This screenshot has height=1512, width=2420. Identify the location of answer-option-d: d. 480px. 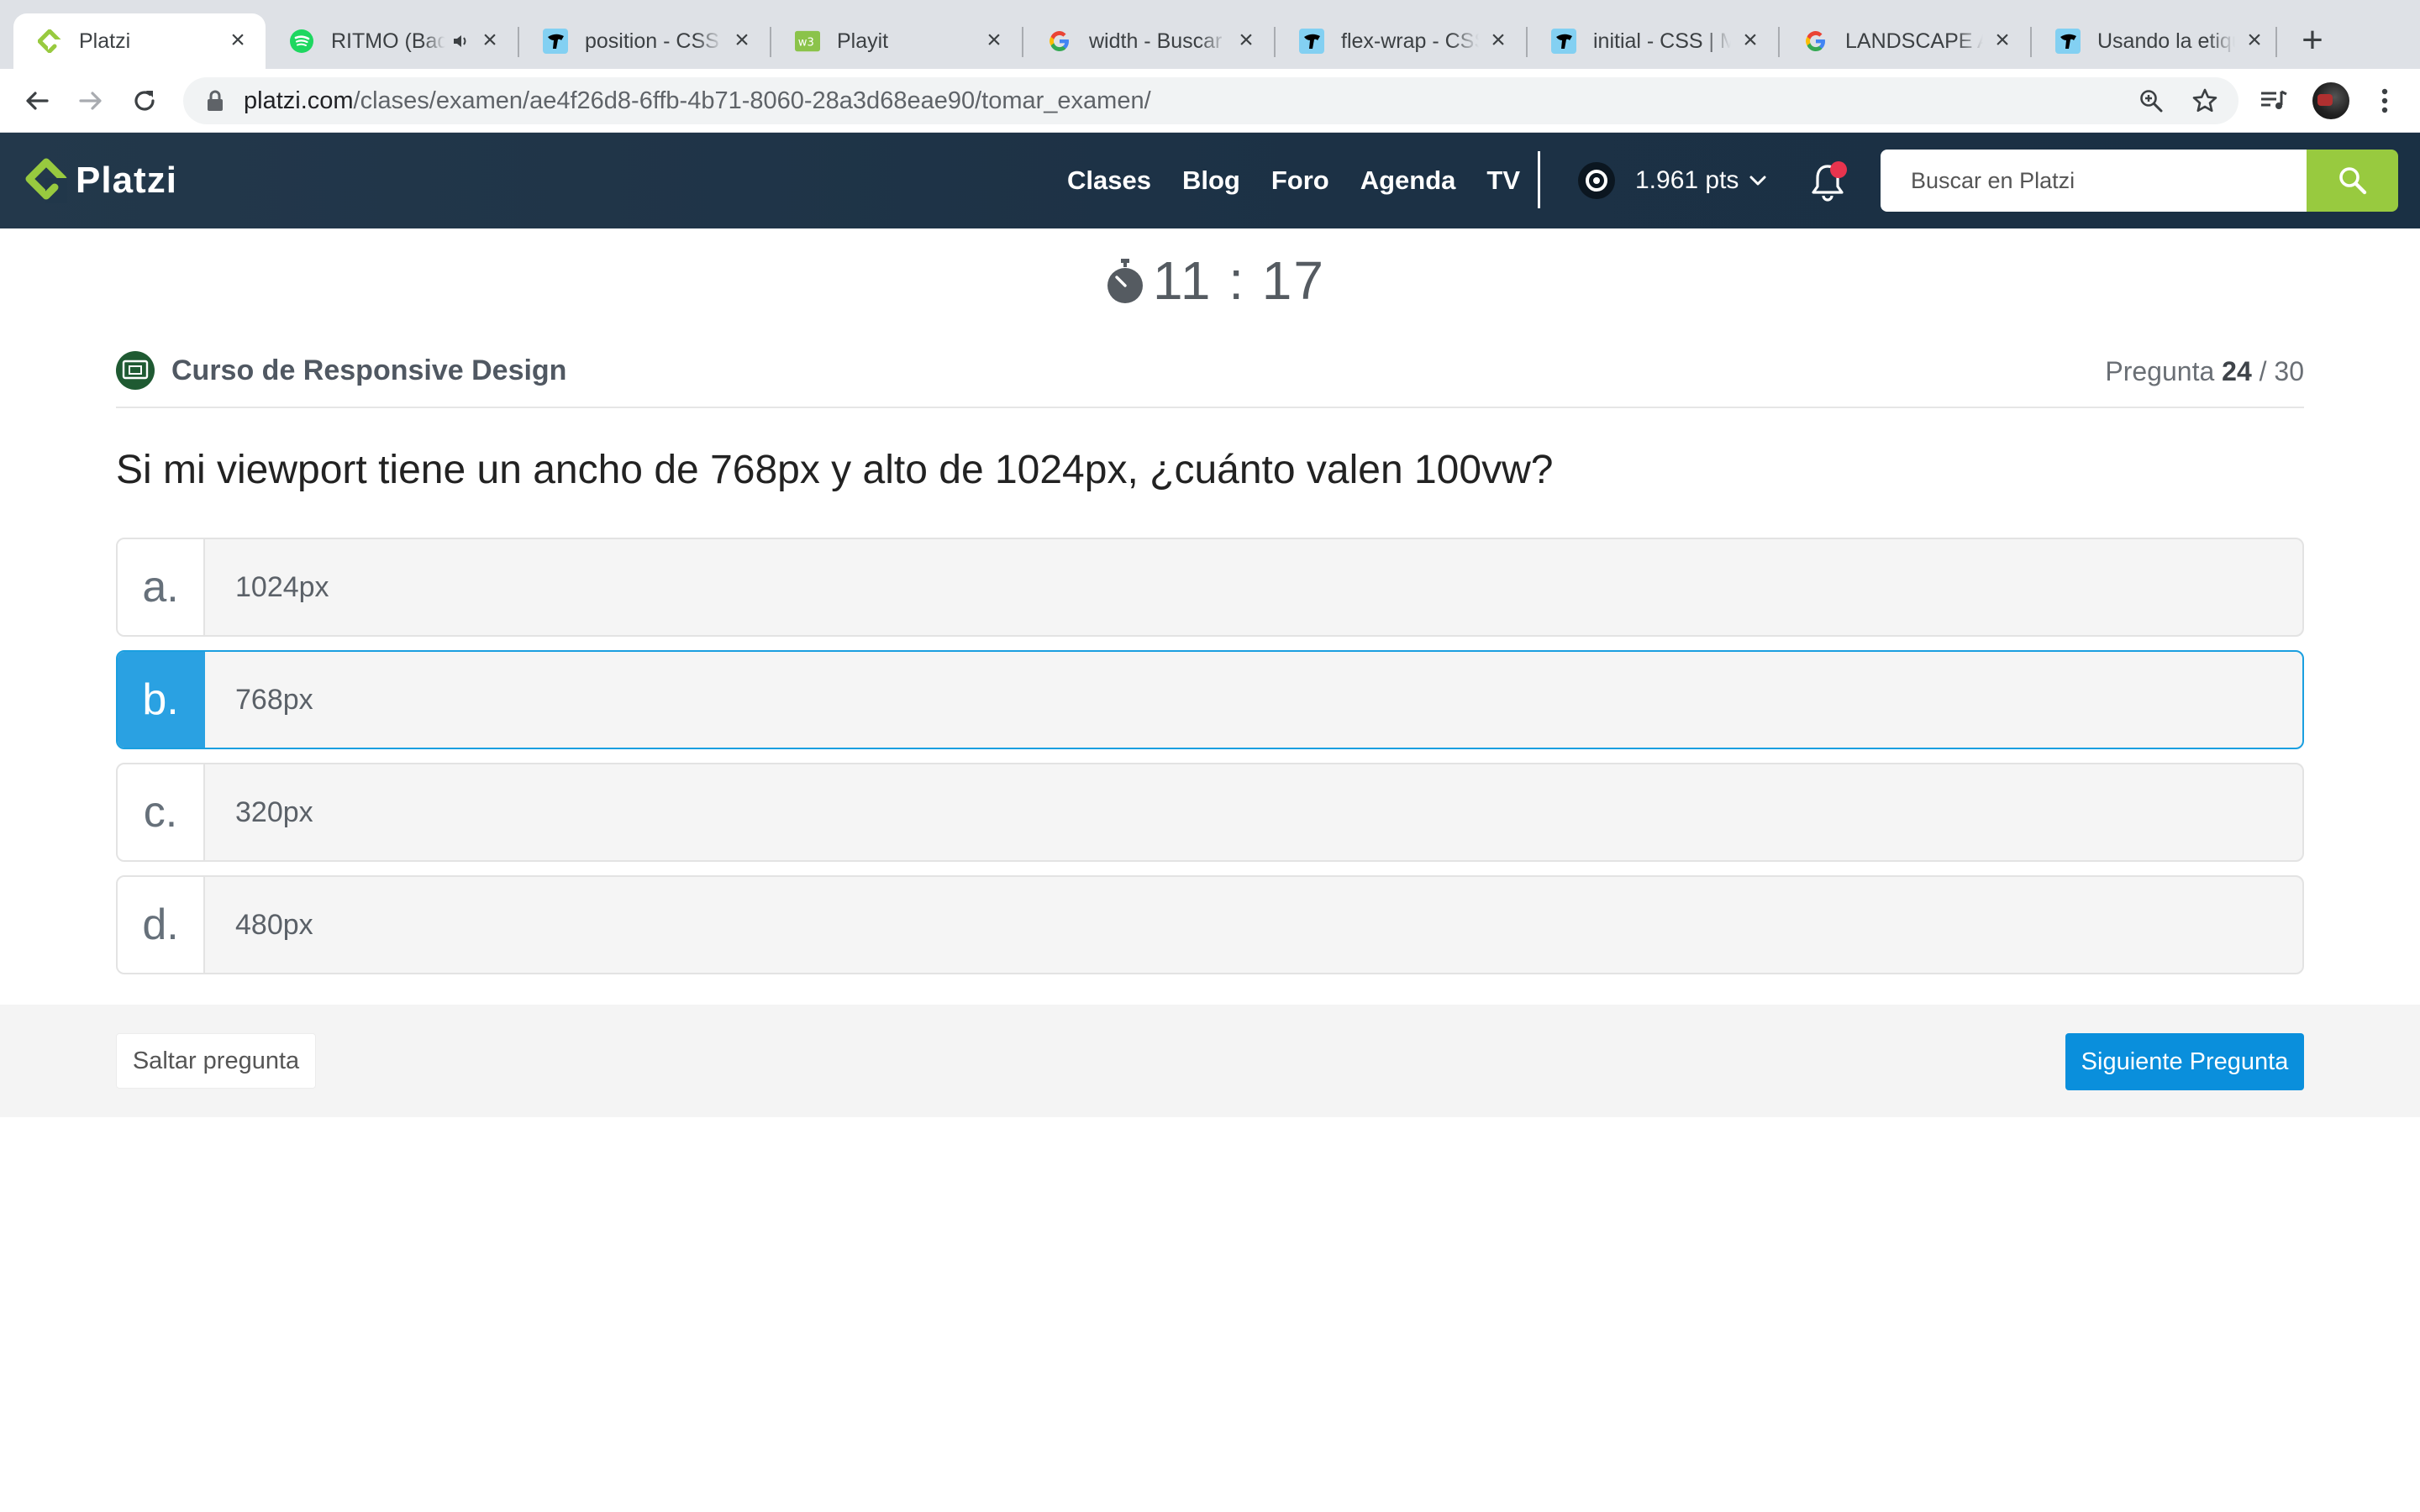
(1210, 924).